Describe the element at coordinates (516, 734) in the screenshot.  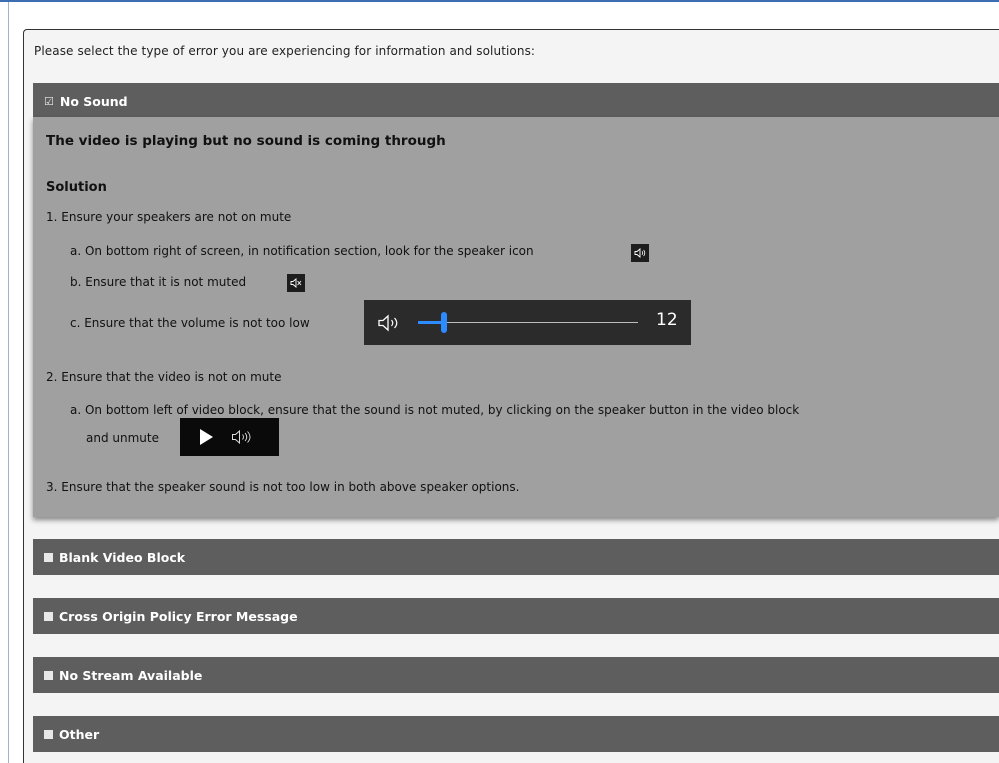
I see `section-header-other: Other` at that location.